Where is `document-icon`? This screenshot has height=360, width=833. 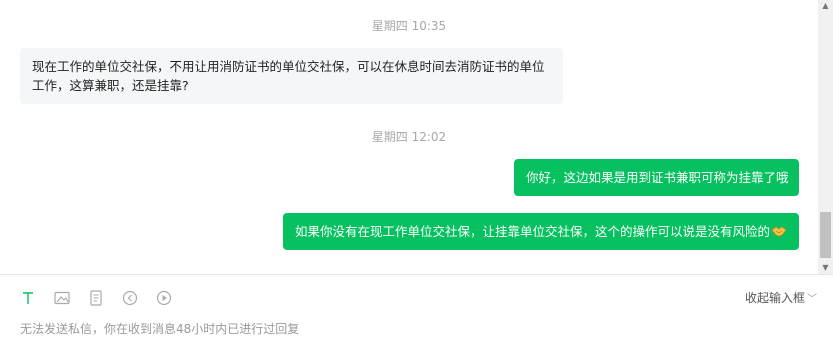
document-icon is located at coordinates (96, 298).